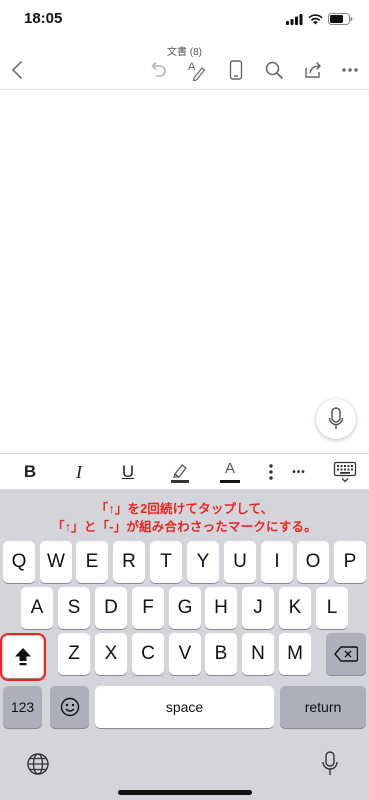 The image size is (369, 800). I want to click on search-icon, so click(274, 70).